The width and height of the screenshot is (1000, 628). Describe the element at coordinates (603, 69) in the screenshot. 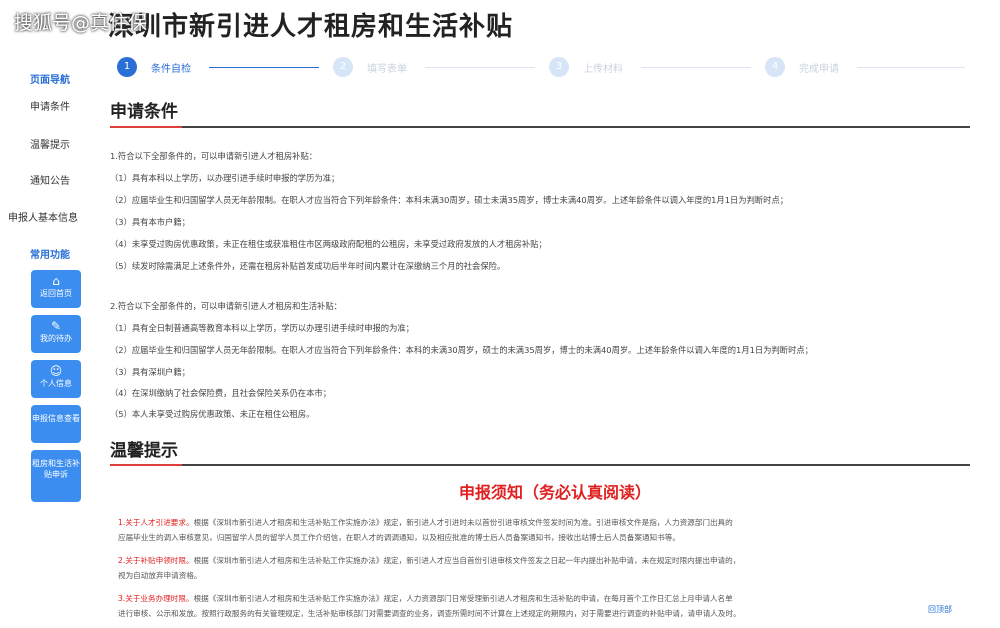

I see `step-3-label: 上传材料` at that location.